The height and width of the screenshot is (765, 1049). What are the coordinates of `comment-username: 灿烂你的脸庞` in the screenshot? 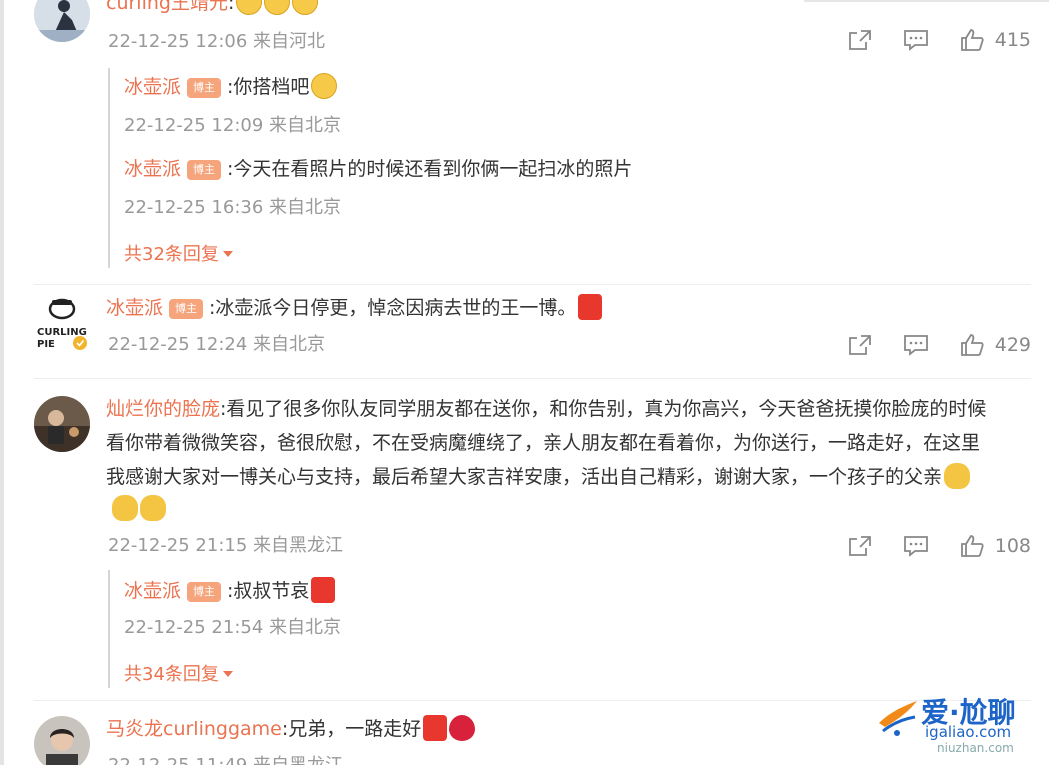 It's located at (163, 409).